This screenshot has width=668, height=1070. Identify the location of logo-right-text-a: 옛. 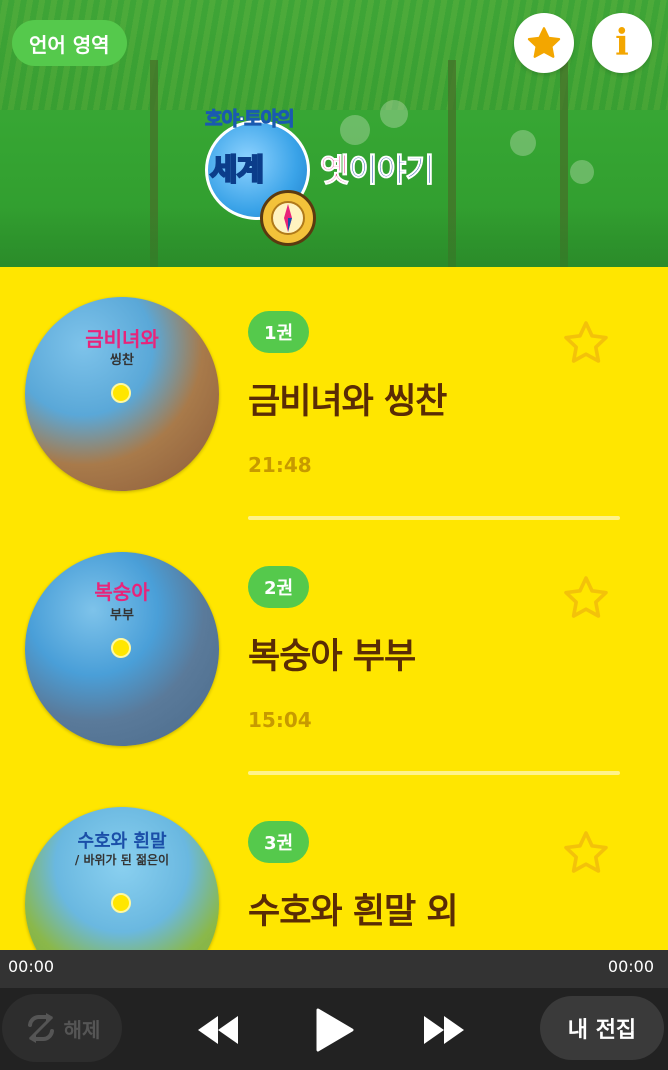
(334, 170).